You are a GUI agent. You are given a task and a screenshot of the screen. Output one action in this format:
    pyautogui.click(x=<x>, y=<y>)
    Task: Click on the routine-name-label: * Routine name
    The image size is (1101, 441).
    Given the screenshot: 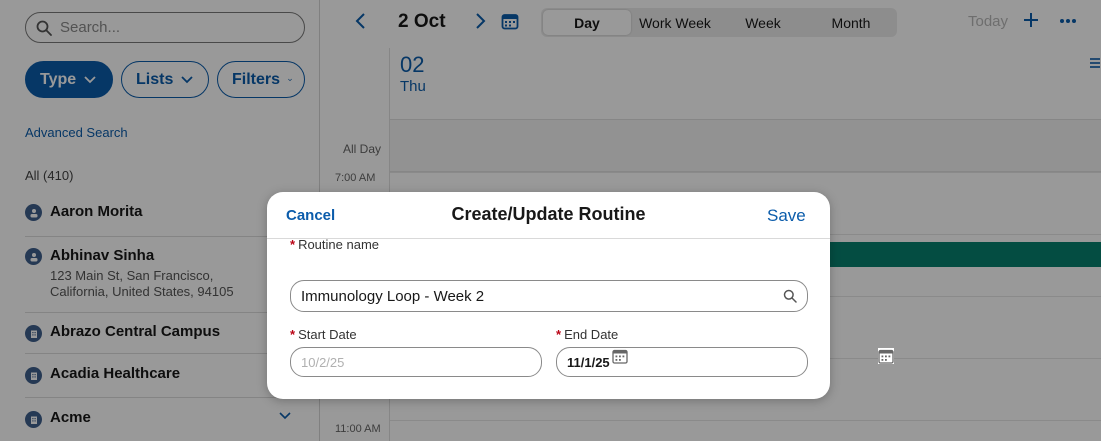 What is the action you would take?
    pyautogui.click(x=334, y=244)
    